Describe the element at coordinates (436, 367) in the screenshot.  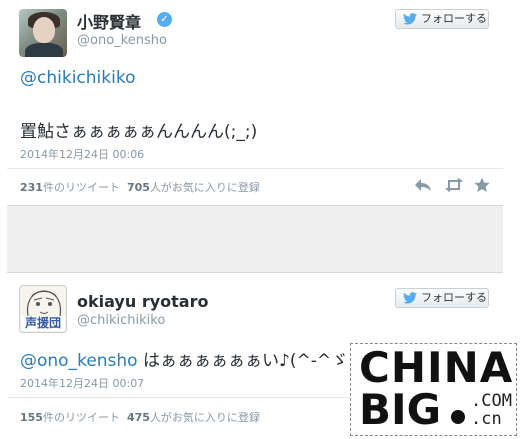
I see `watermark-line1: CHINA` at that location.